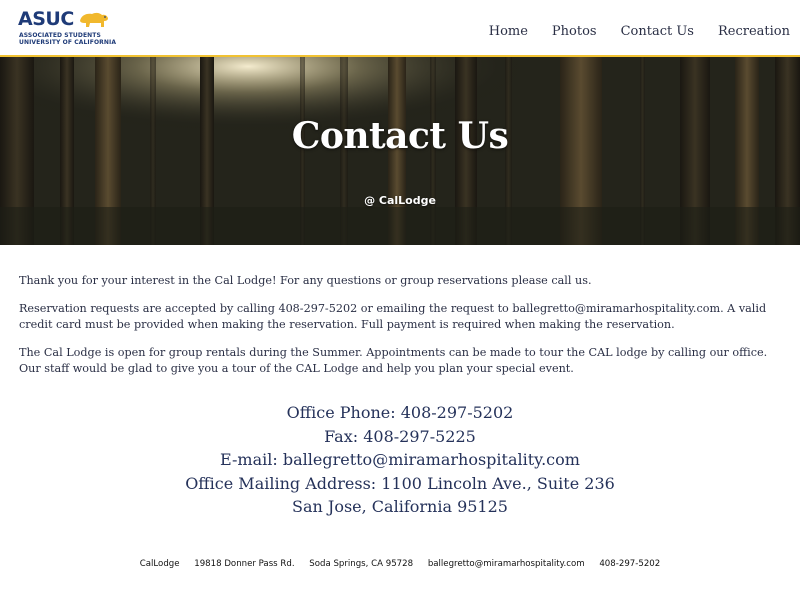 The image size is (800, 600). What do you see at coordinates (574, 31) in the screenshot?
I see `nav-photos: Photos` at bounding box center [574, 31].